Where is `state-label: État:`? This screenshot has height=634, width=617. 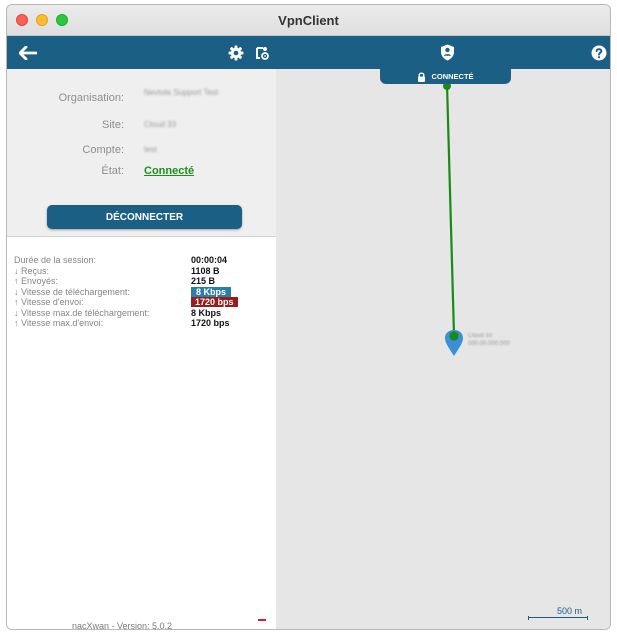
state-label: État: is located at coordinates (112, 171).